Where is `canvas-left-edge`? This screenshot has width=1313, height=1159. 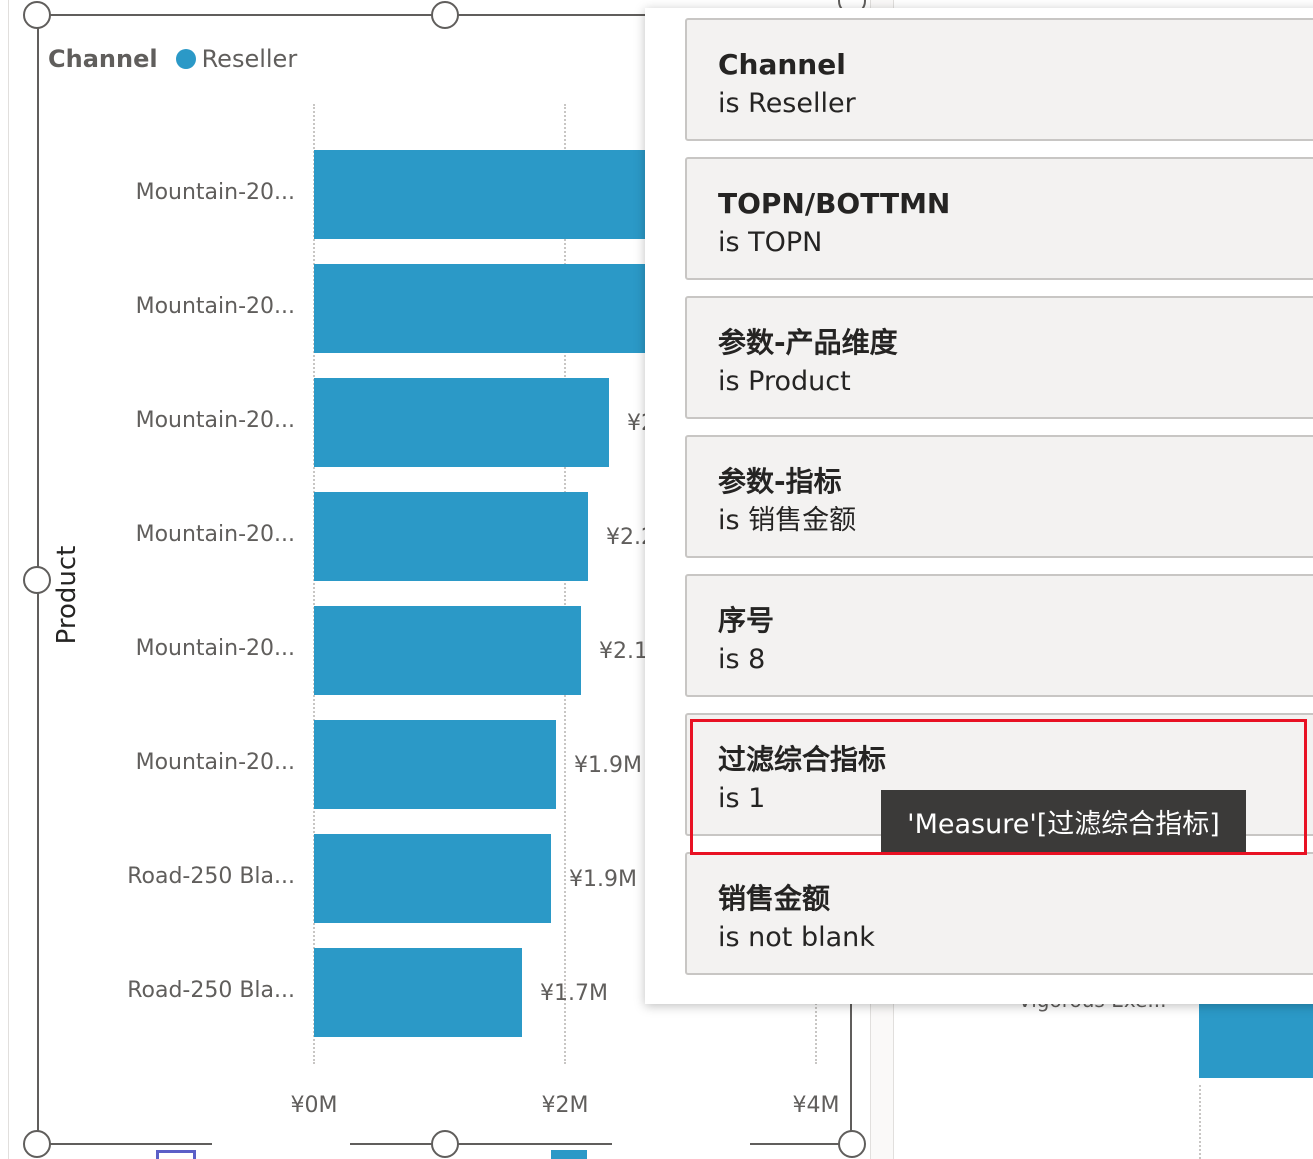 canvas-left-edge is located at coordinates (8, 579).